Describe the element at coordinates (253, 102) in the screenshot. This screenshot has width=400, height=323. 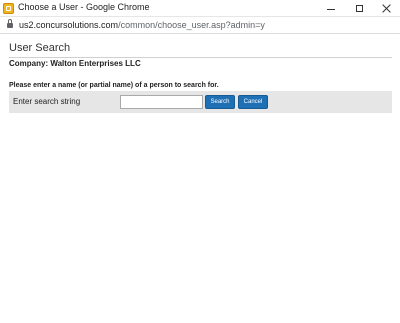
I see `cancel-button: Cancel` at that location.